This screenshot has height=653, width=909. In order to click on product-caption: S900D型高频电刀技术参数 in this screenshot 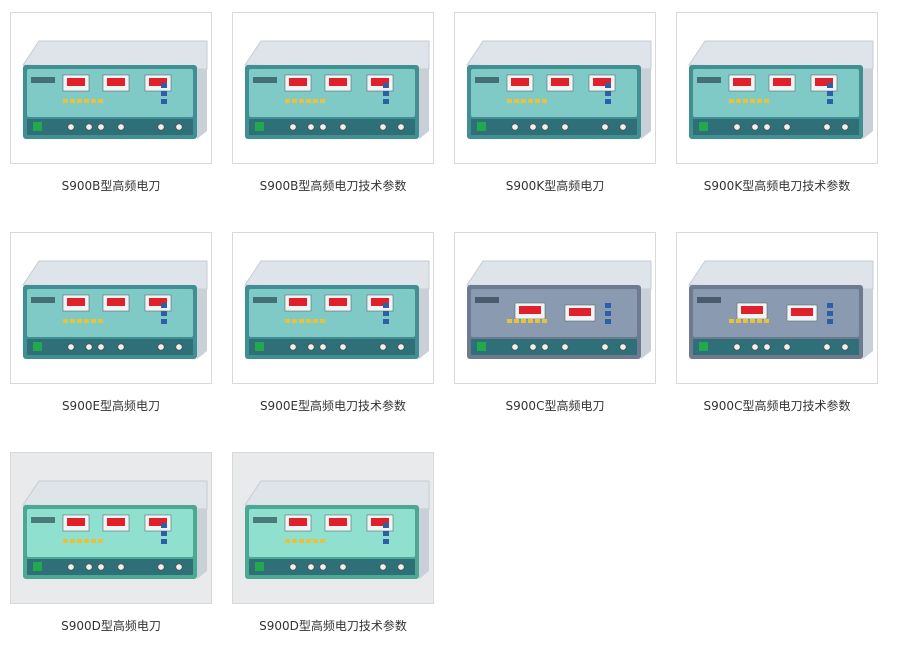, I will do `click(333, 626)`.